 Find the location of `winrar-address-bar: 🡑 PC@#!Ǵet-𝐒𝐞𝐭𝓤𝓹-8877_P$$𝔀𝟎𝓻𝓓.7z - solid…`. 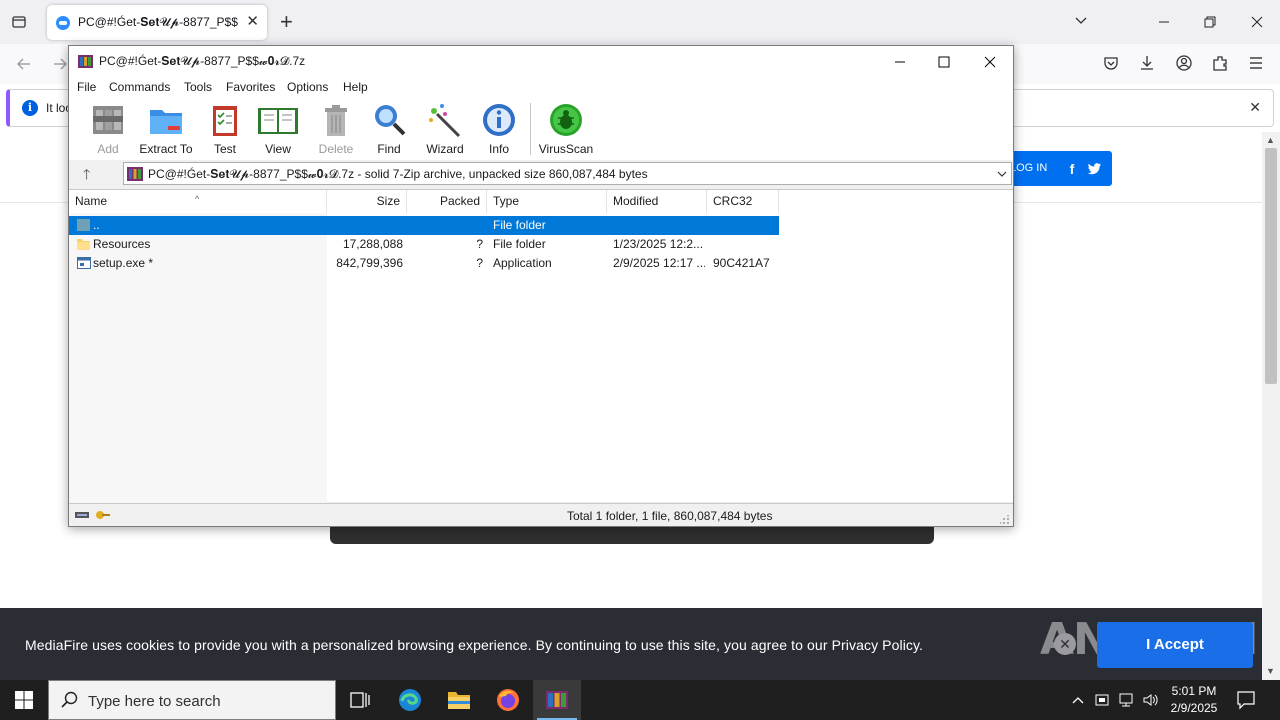

winrar-address-bar: 🡑 PC@#!Ǵet-𝐒𝐞𝐭𝓤𝓹-8877_P$$𝔀𝟎𝓻𝓓.7z - solid… is located at coordinates (541, 173).